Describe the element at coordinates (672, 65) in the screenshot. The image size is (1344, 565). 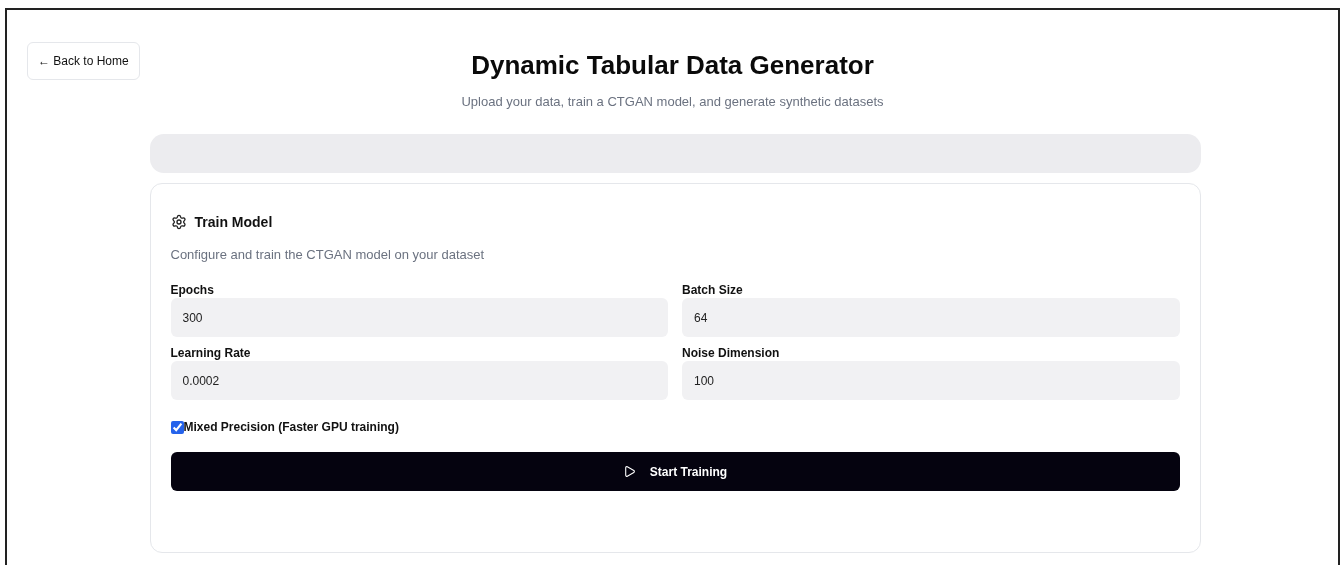
I see `page-title: Dynamic Tabular Data Generator` at that location.